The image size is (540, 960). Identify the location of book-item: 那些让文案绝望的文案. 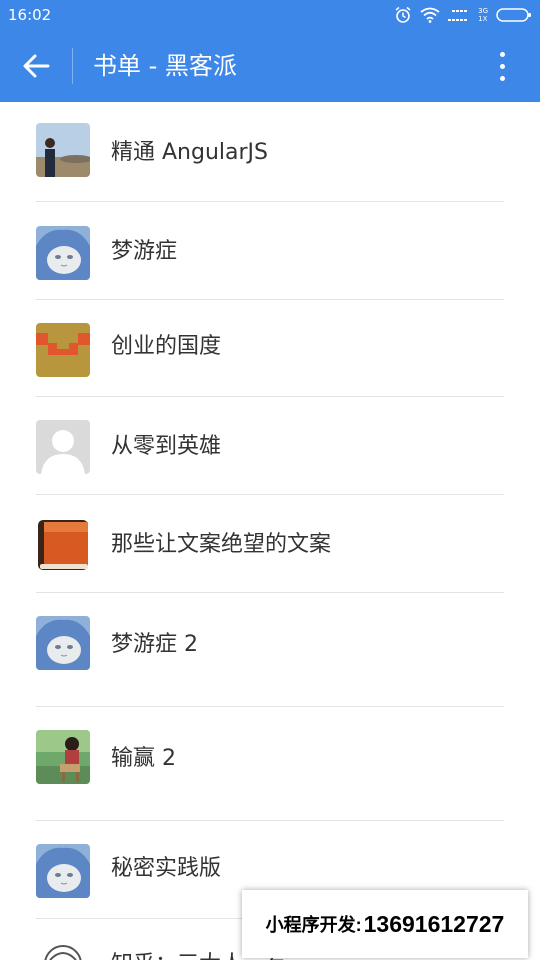
(270, 543).